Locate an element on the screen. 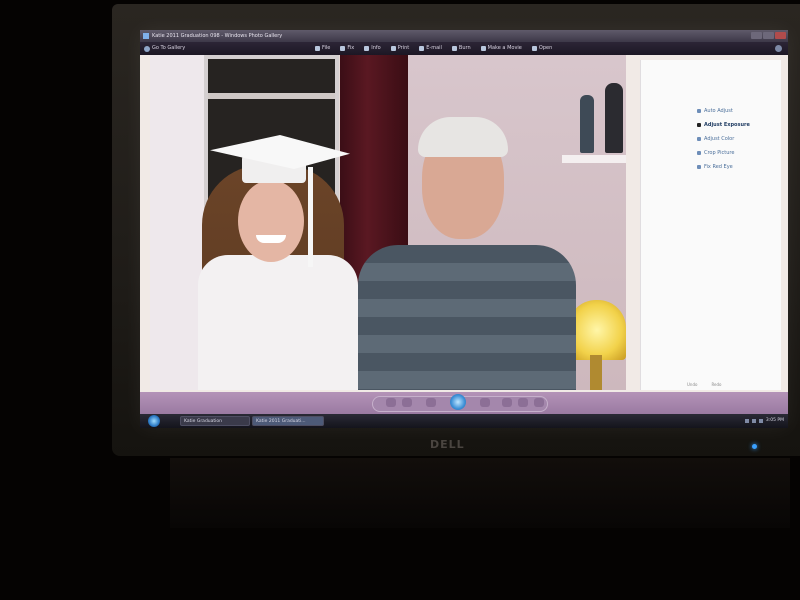 This screenshot has height=600, width=800. photo-window-sash is located at coordinates (271, 96).